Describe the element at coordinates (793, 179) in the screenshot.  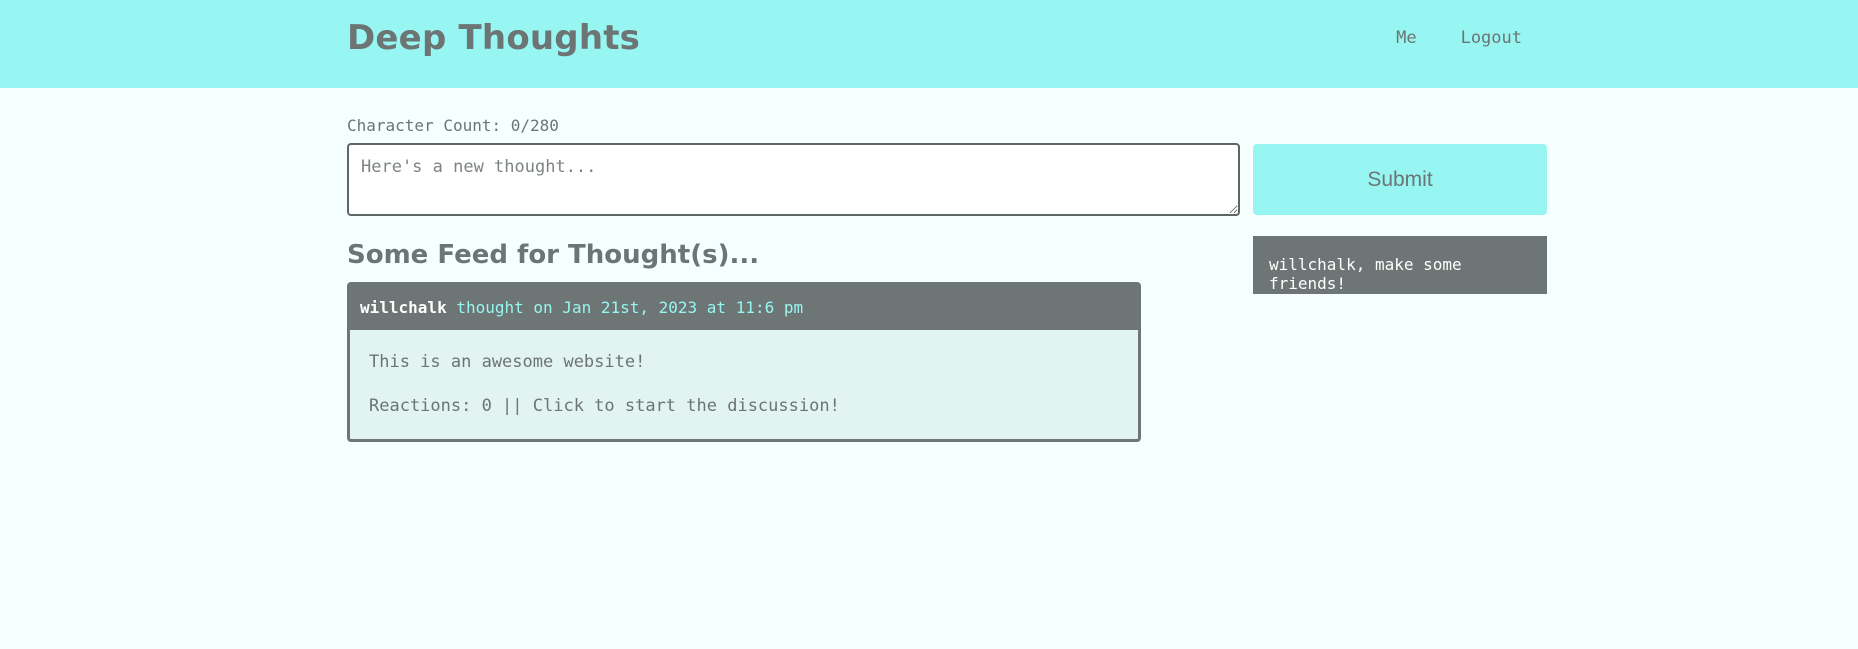
I see `thought-input` at that location.